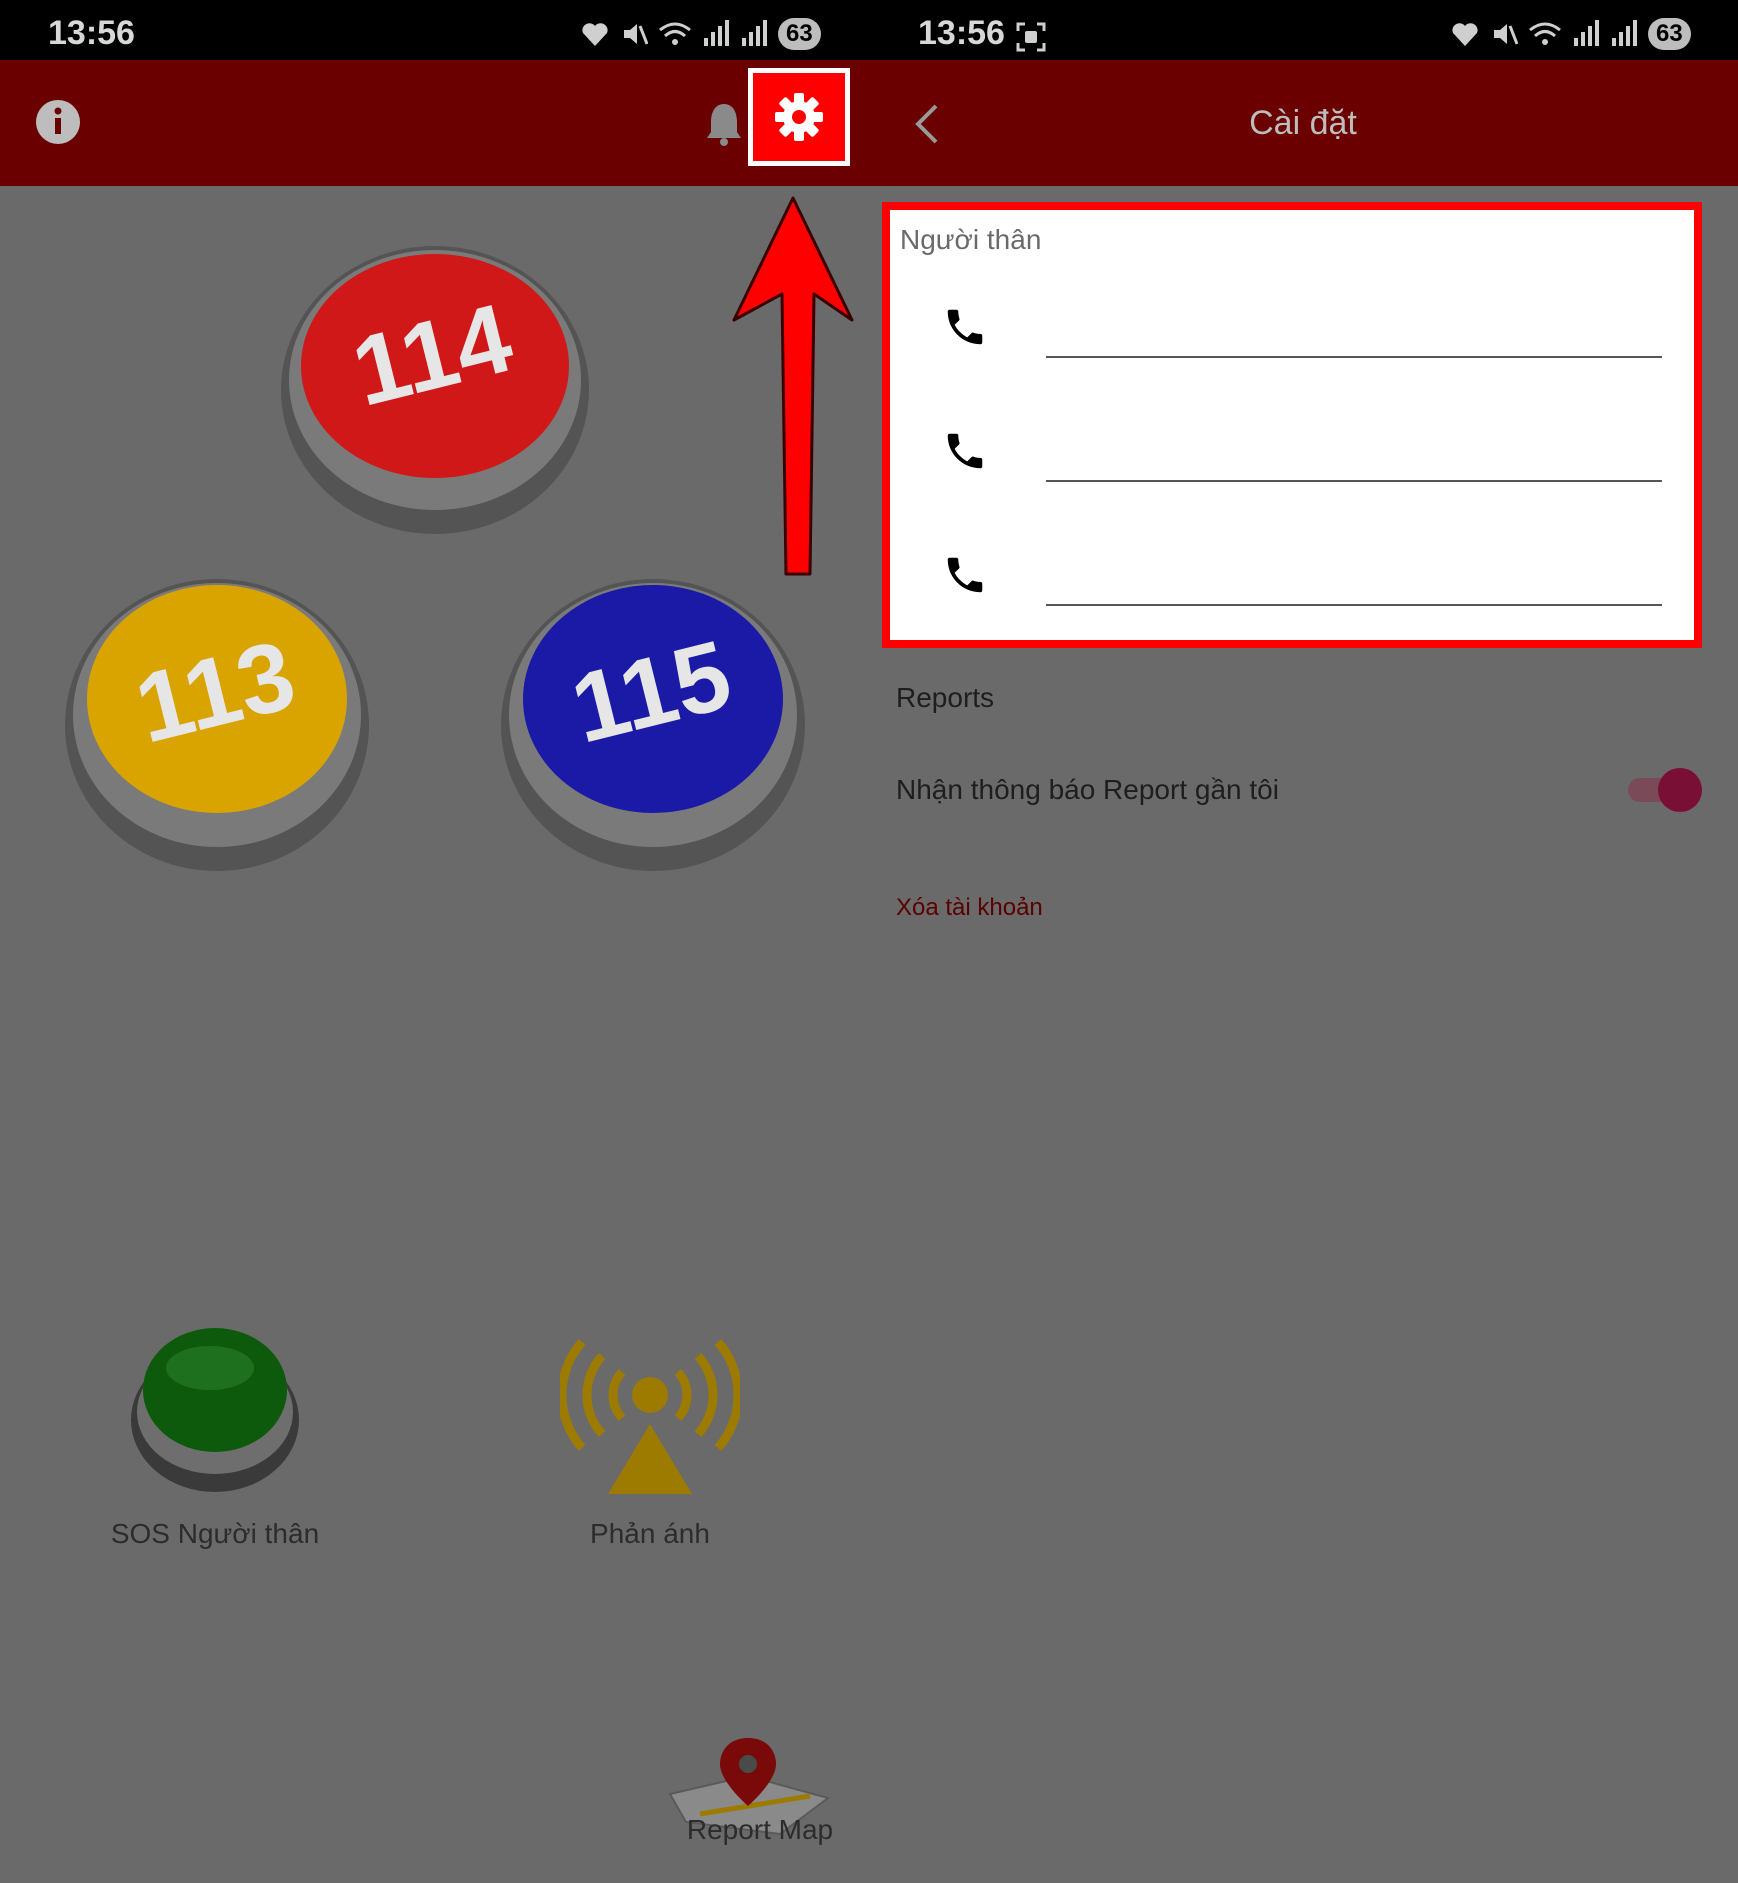 The height and width of the screenshot is (1883, 1738). I want to click on reports-section-title: Reports, so click(945, 697).